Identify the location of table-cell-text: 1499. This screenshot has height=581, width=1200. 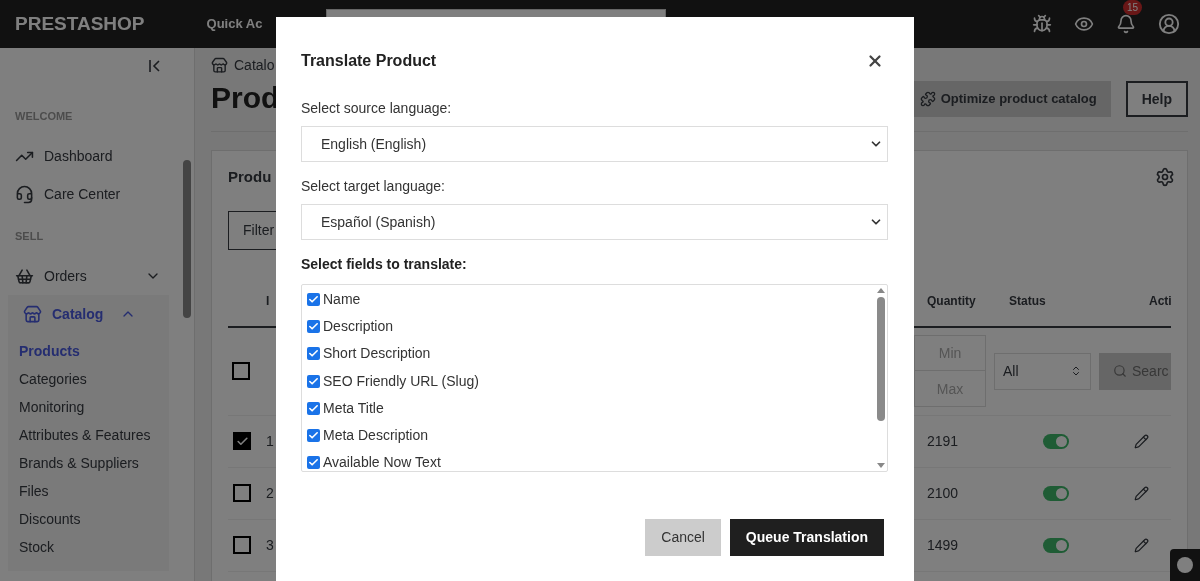
(943, 545).